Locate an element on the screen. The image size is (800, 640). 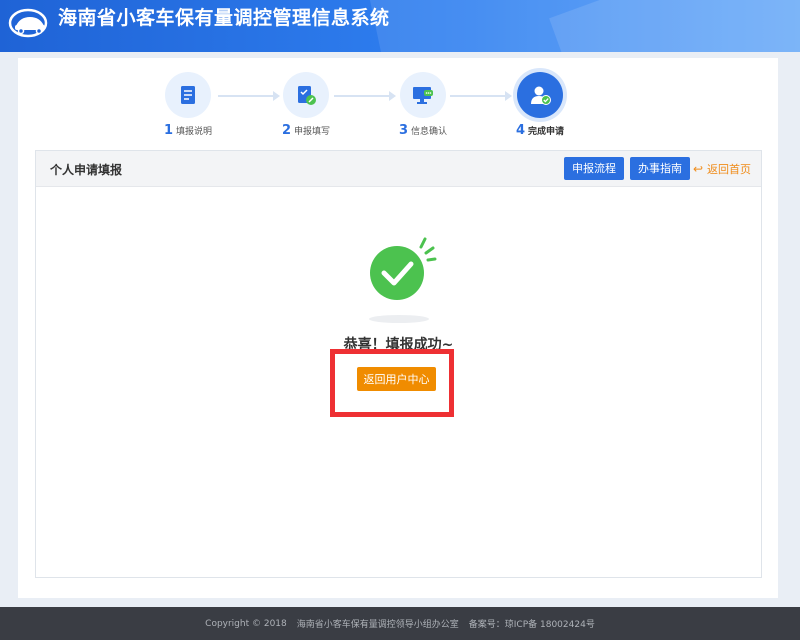
edit-check-icon is located at coordinates (307, 95).